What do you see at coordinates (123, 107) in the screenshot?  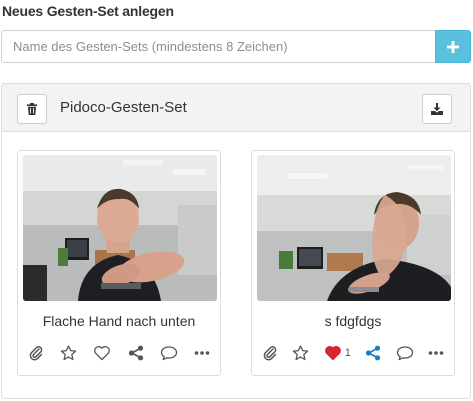 I see `gesture-set-title: Pidoco-Gesten-Set` at bounding box center [123, 107].